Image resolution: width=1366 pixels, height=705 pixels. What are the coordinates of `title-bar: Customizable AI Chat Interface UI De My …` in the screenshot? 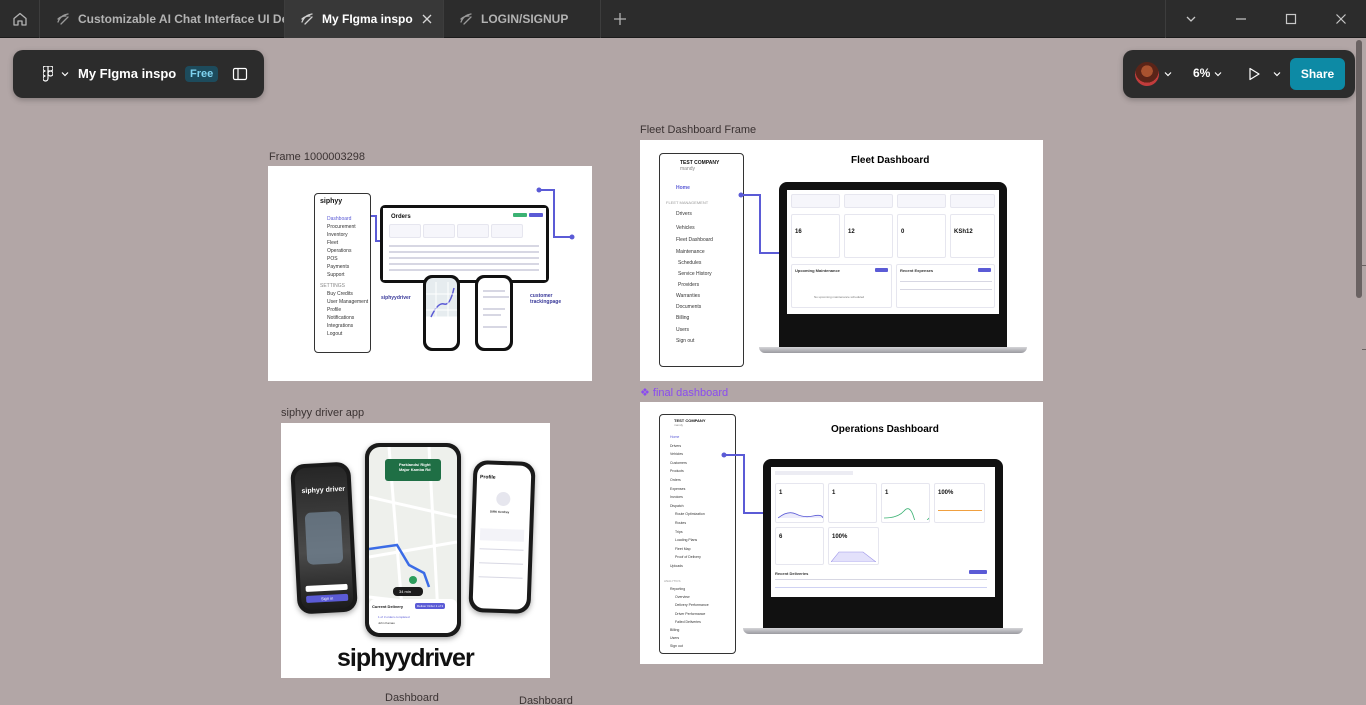 It's located at (683, 19).